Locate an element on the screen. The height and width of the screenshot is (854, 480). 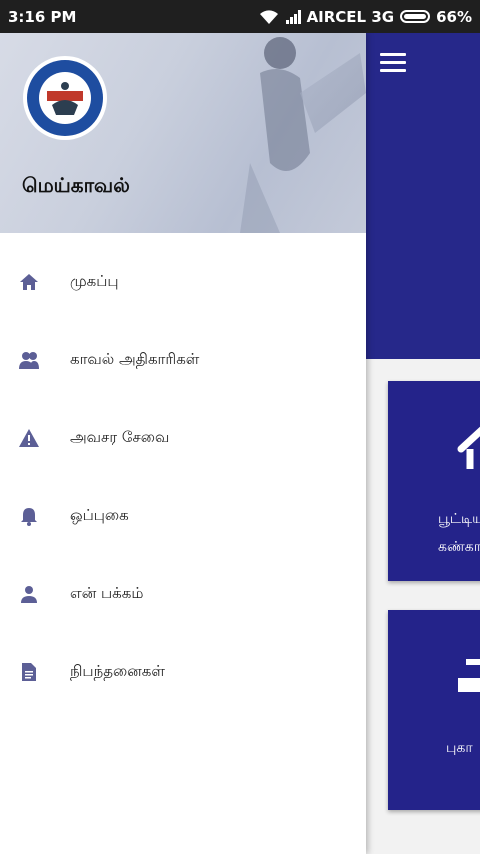
people-icon is located at coordinates (29, 360).